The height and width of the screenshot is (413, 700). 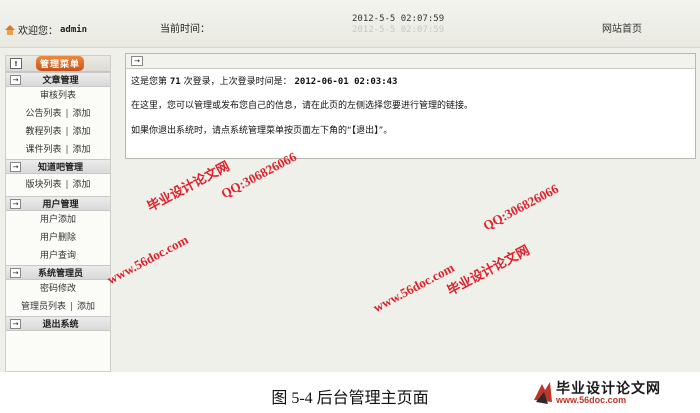 I want to click on username: admin, so click(x=74, y=29).